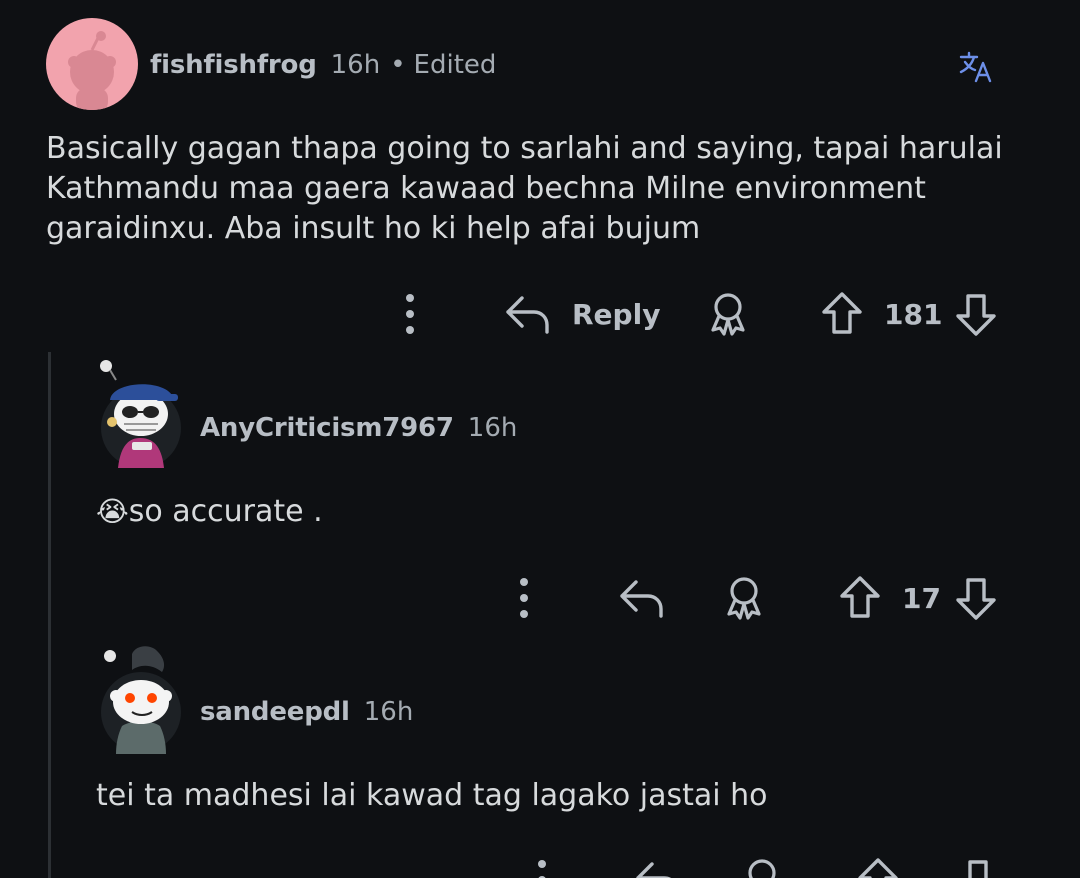 This screenshot has width=1080, height=878. I want to click on comment-actions: Reply 181, so click(540, 315).